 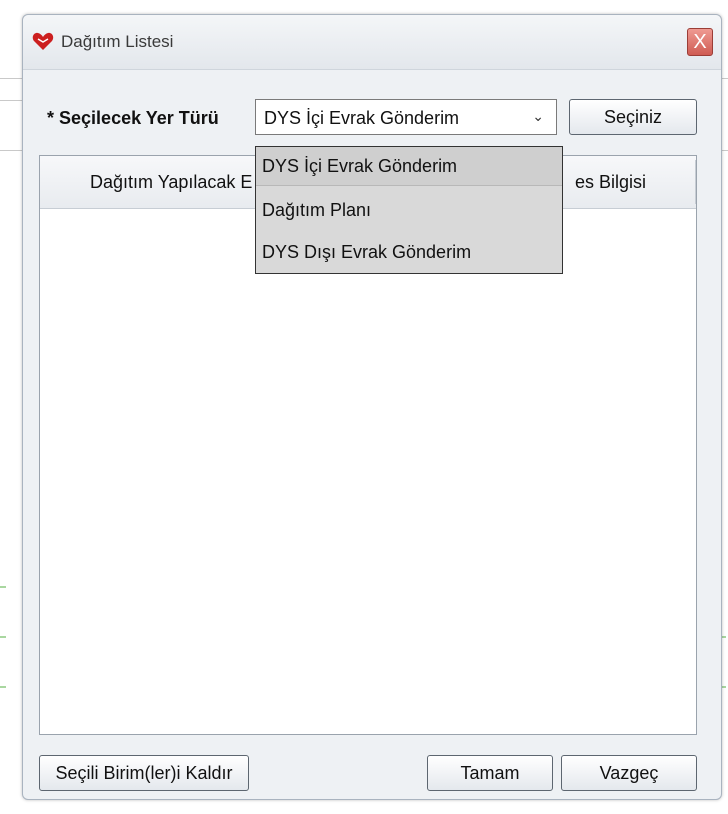 What do you see at coordinates (372, 42) in the screenshot?
I see `title-bar: Dağıtım Listesi X` at bounding box center [372, 42].